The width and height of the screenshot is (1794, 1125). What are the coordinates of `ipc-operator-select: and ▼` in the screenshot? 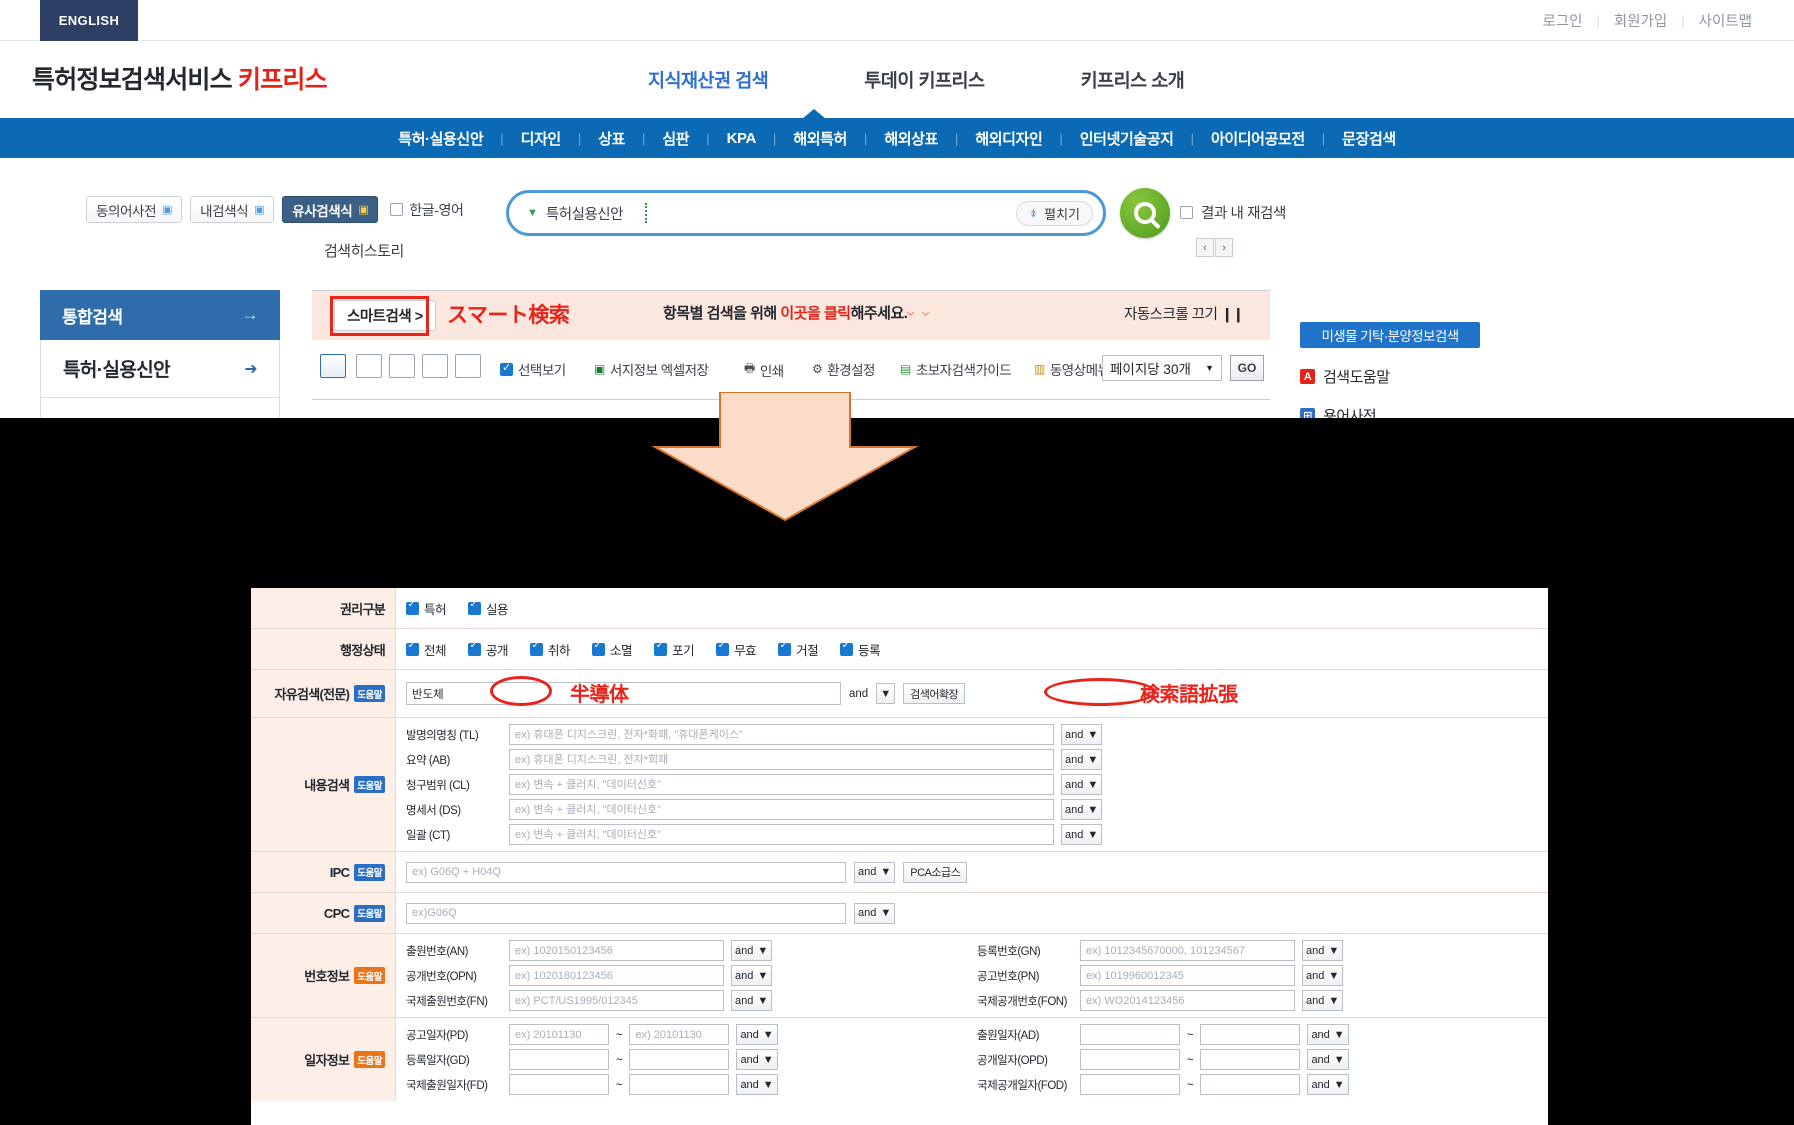 It's located at (875, 872).